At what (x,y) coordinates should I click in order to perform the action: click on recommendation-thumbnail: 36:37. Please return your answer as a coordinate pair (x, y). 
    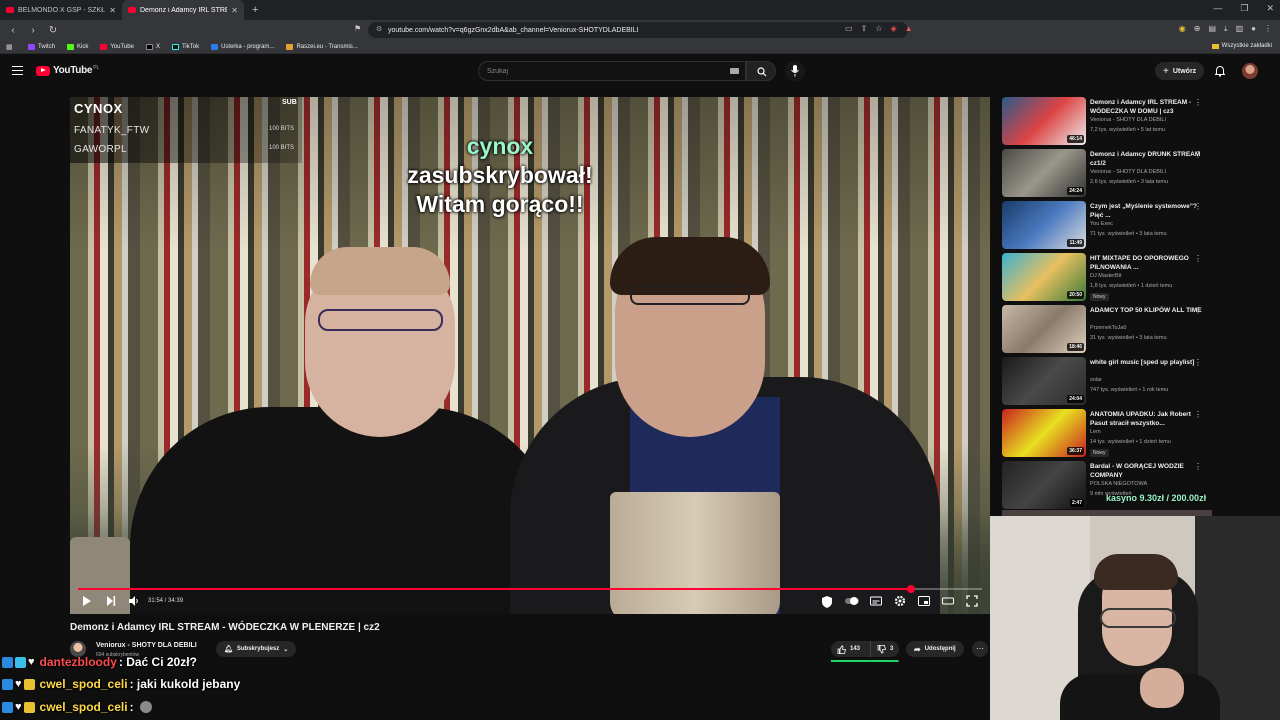
    Looking at the image, I should click on (1044, 433).